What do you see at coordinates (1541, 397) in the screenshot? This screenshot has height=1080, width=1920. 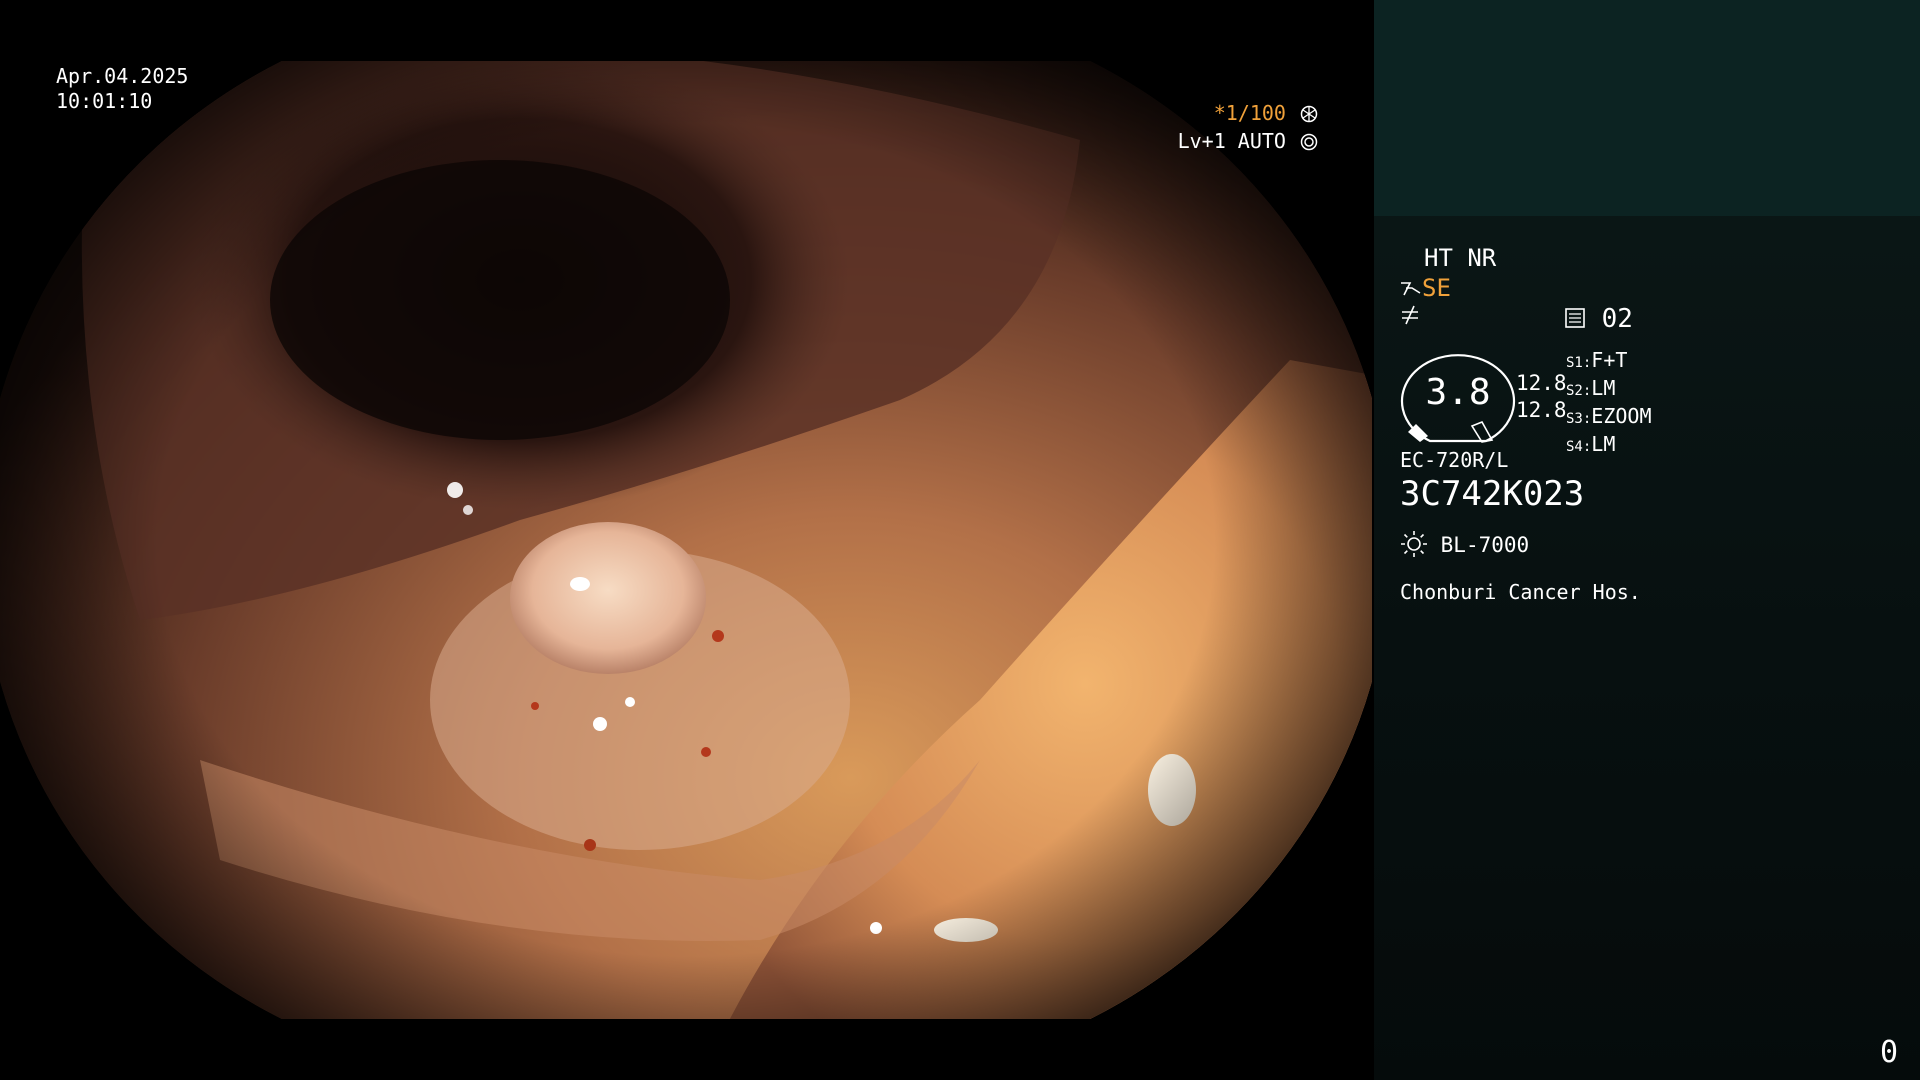 I see `gauge-numbers: 12.8 12.8` at bounding box center [1541, 397].